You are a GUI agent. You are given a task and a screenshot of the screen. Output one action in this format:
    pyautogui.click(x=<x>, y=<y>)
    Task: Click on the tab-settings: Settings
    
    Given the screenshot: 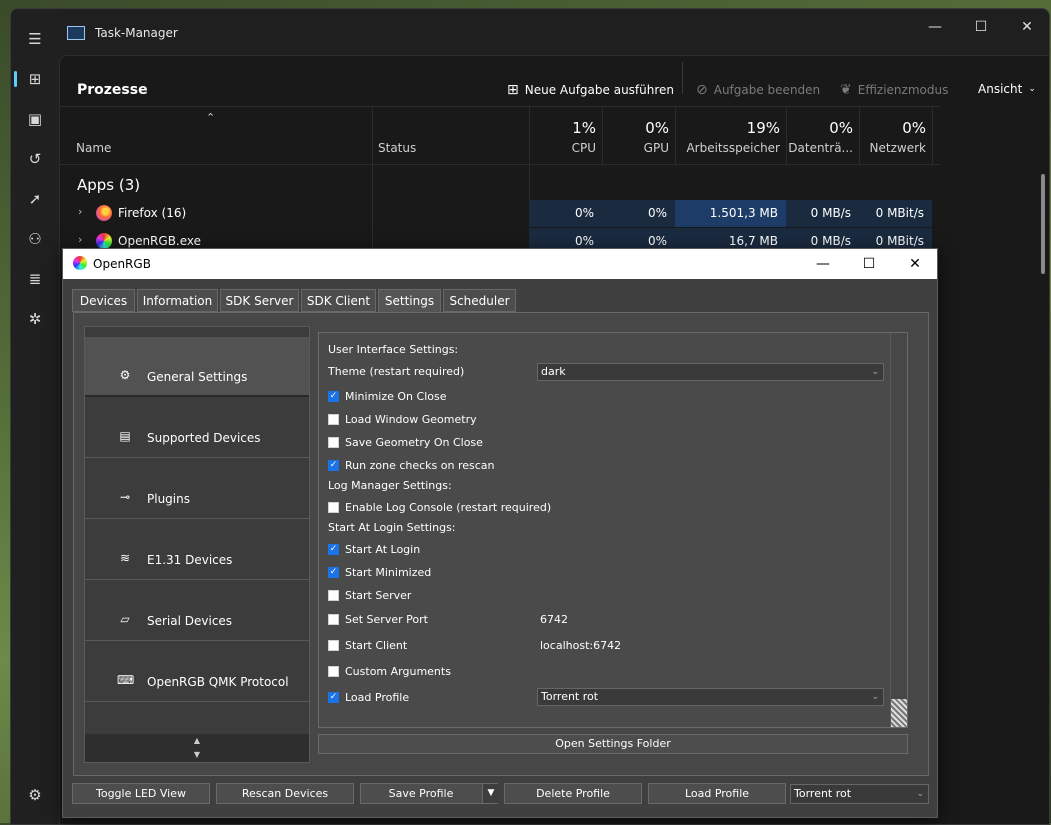 What is the action you would take?
    pyautogui.click(x=409, y=300)
    